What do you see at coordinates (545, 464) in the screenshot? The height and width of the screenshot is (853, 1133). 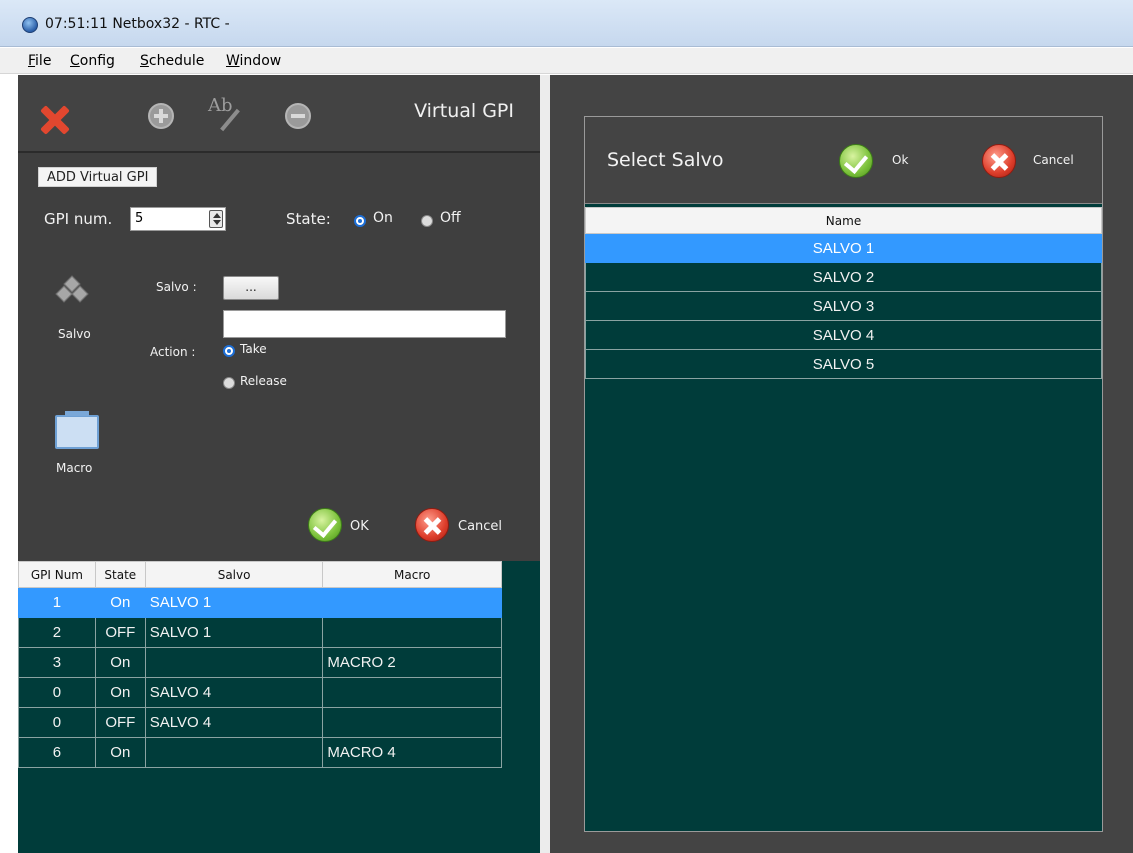 I see `panel-splitter` at bounding box center [545, 464].